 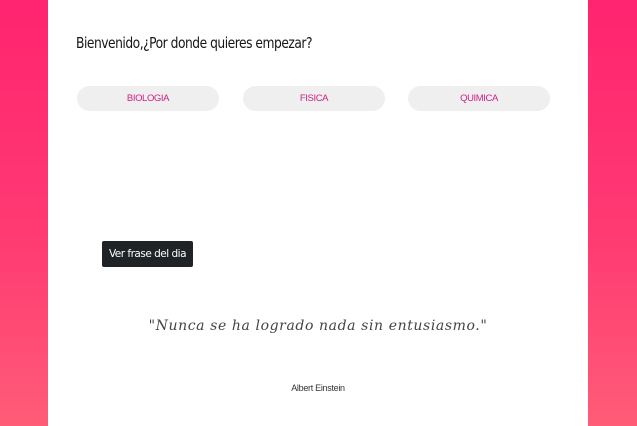 What do you see at coordinates (148, 98) in the screenshot?
I see `subject-button-biologia: BIOLOGIA` at bounding box center [148, 98].